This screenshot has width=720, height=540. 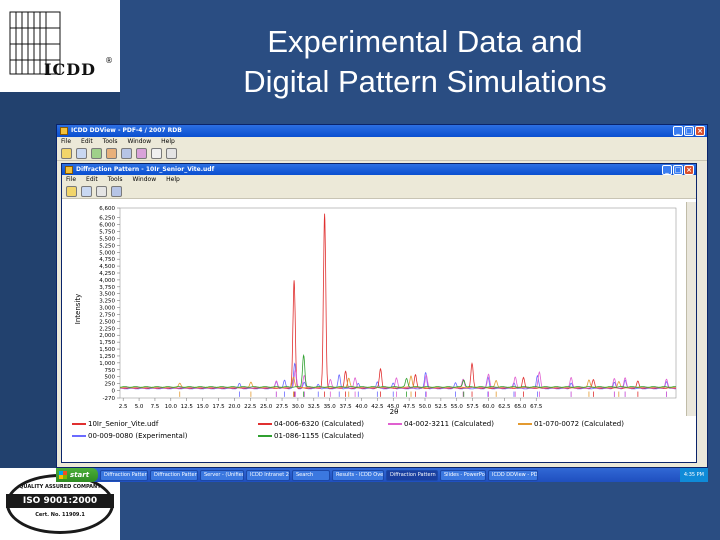 I want to click on x-tick-label: 60.0, so click(x=488, y=407).